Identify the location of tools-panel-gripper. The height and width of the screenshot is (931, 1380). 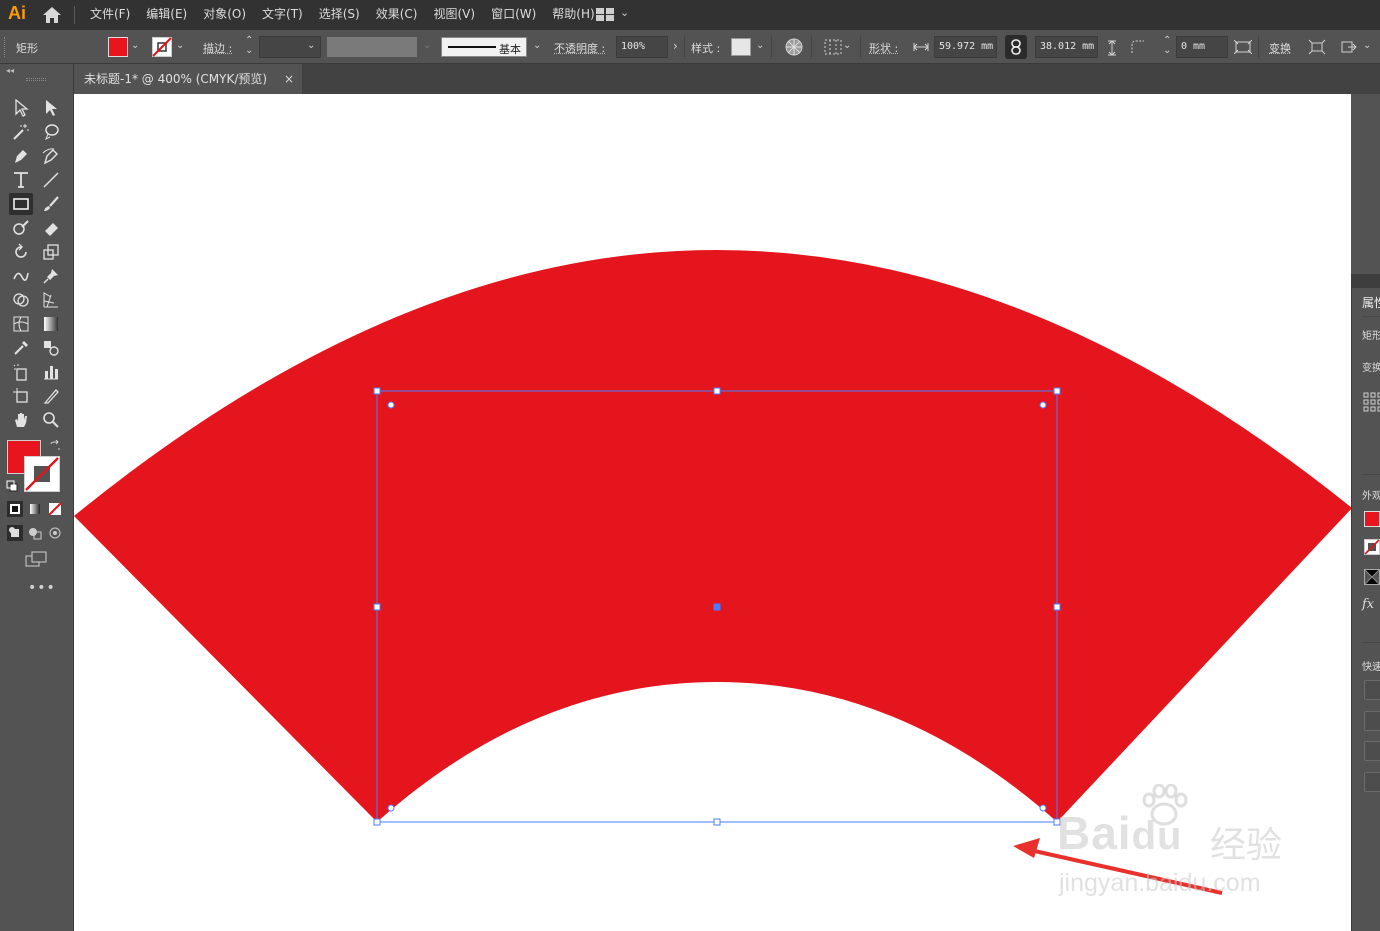
(36, 79).